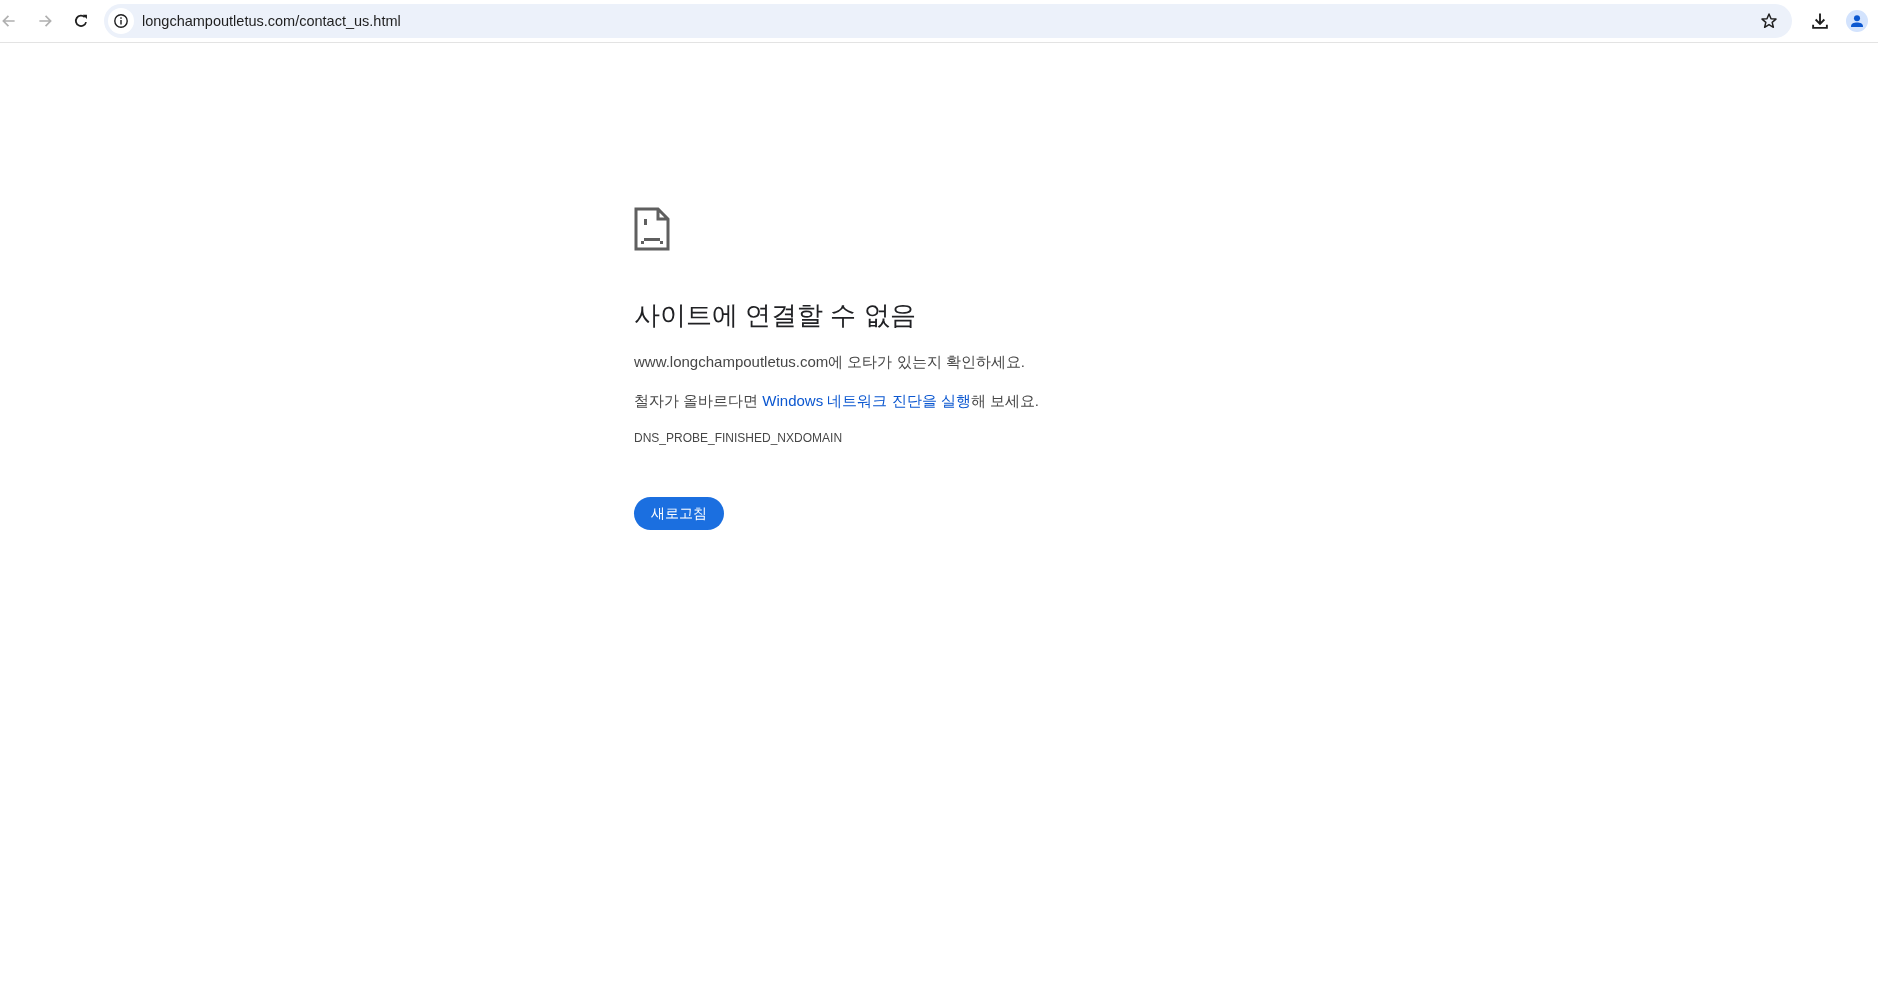 The image size is (1878, 984). Describe the element at coordinates (829, 362) in the screenshot. I see `typo-check-message: www.longchampoutletus.com에 오타가 있는지 확인하세요.` at that location.